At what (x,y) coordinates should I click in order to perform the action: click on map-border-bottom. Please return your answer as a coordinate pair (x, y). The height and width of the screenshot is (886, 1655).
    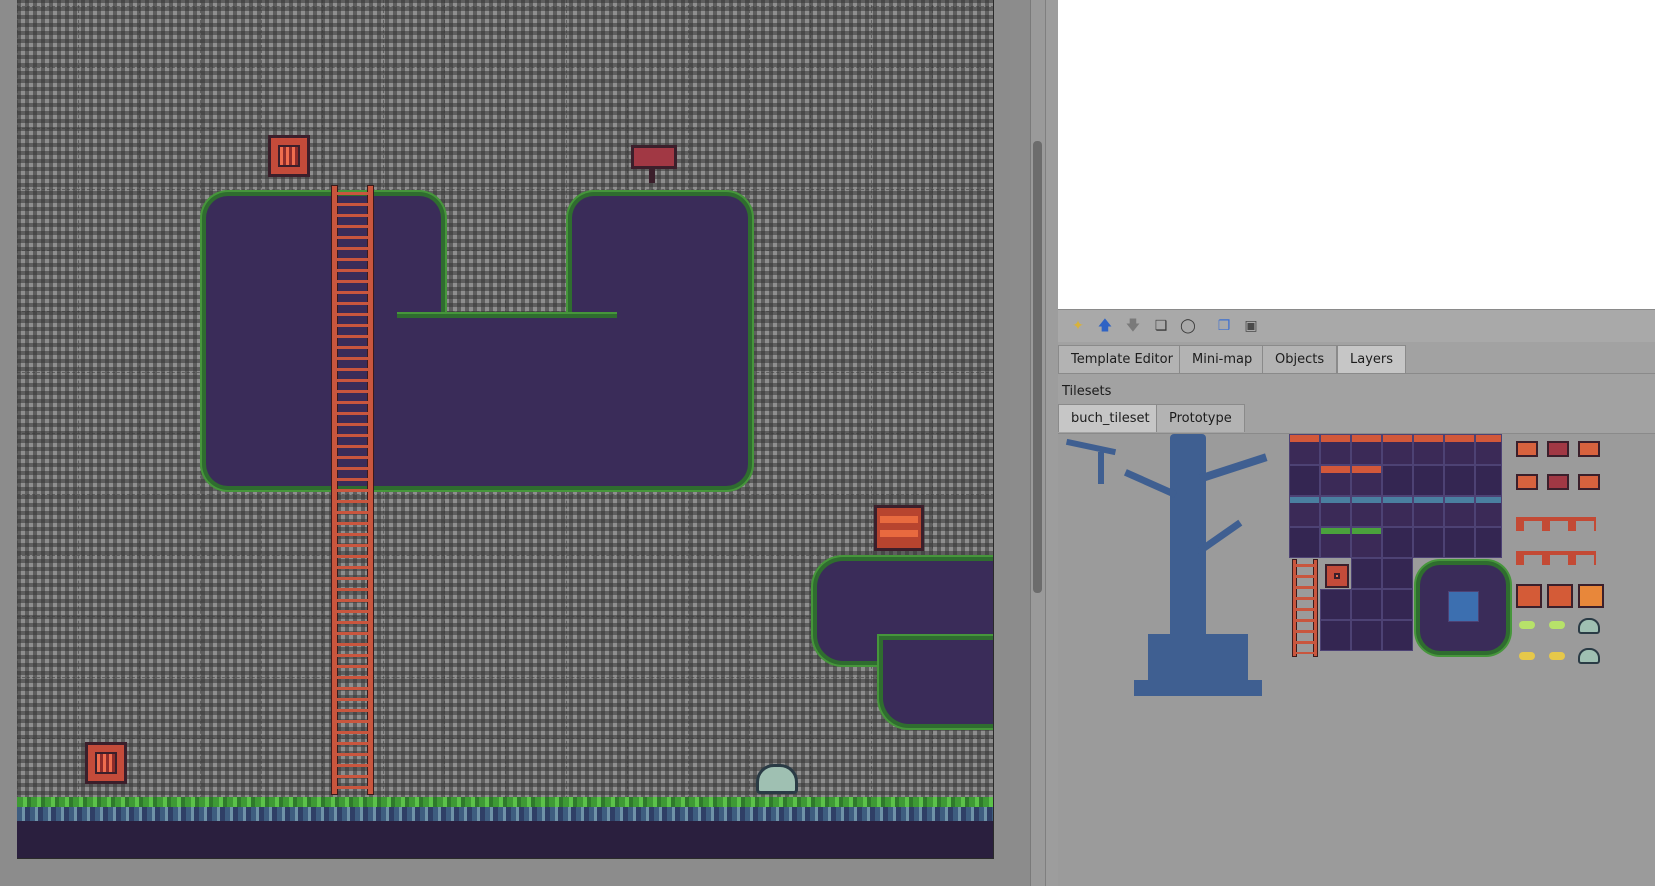
    Looking at the image, I should click on (505, 858).